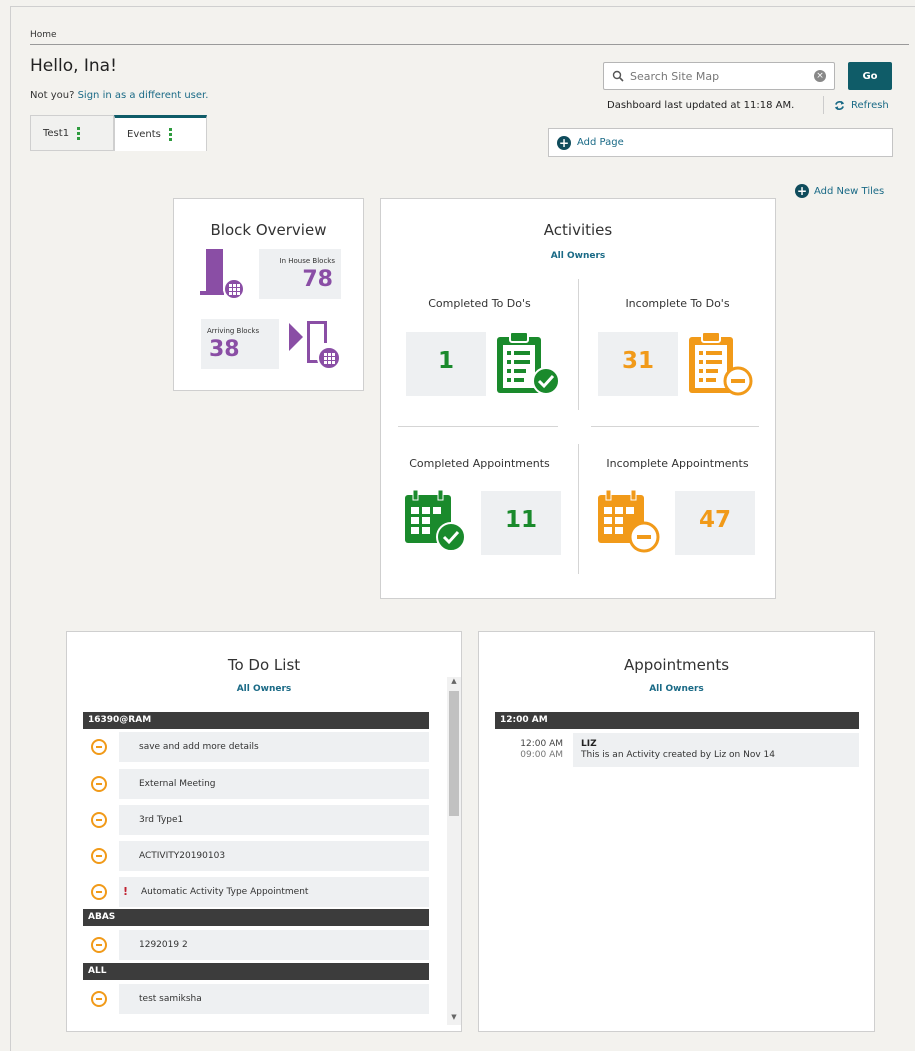 The width and height of the screenshot is (915, 1051). I want to click on todo-item-text: save and add more details, so click(199, 747).